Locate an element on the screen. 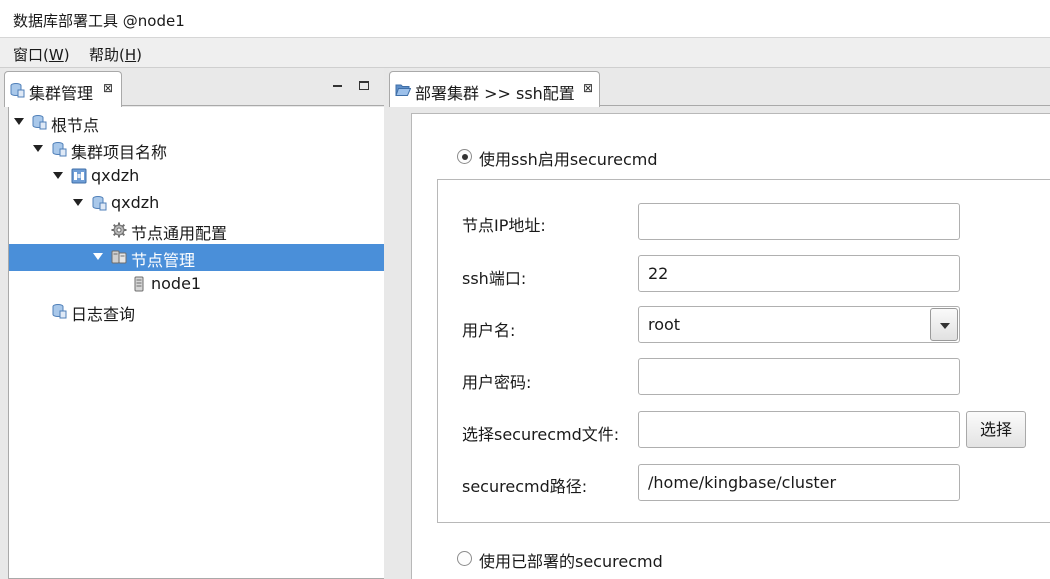  tree-label: 根节点 is located at coordinates (75, 125).